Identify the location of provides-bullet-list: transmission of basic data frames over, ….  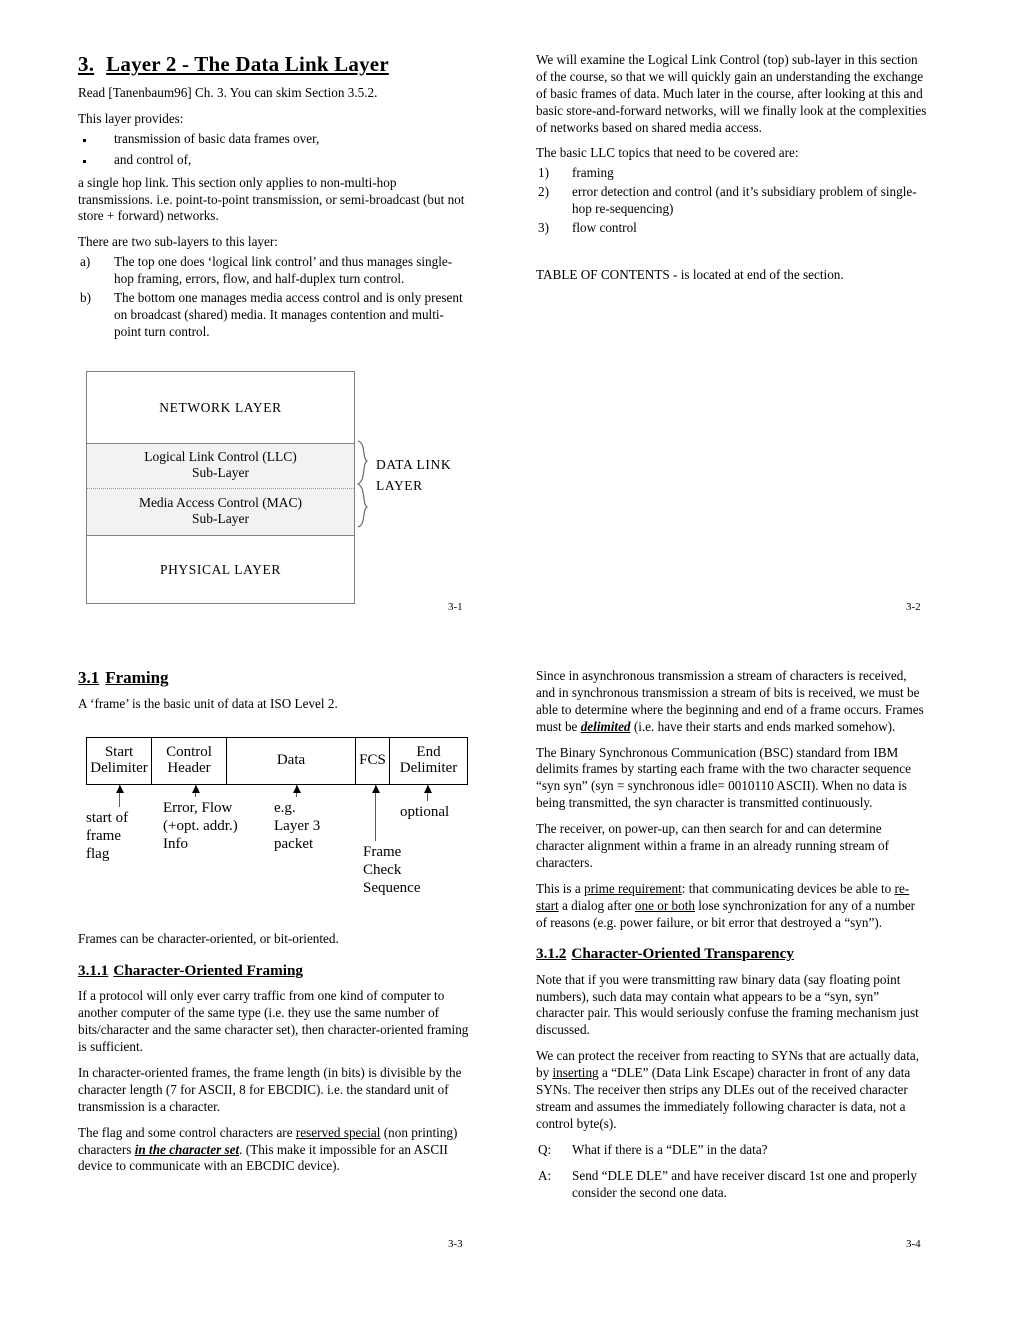
(274, 150).